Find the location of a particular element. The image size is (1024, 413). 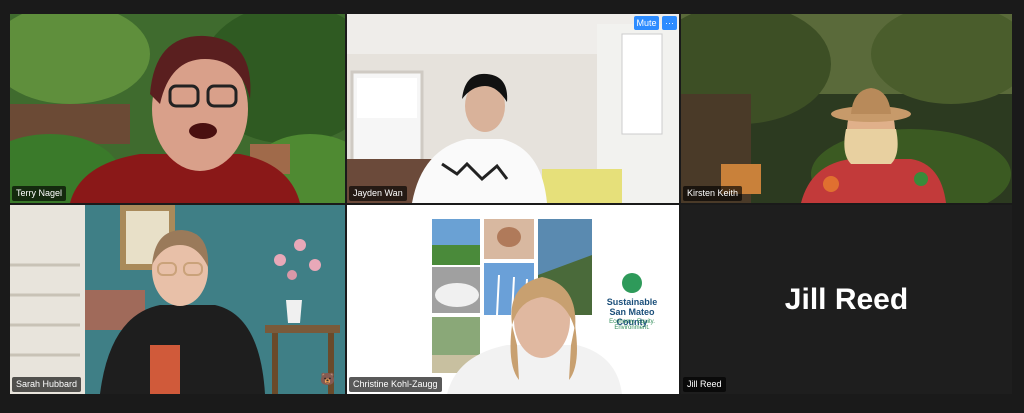

video-tile-kirsten-keith: Kirsten Keith is located at coordinates (846, 108).